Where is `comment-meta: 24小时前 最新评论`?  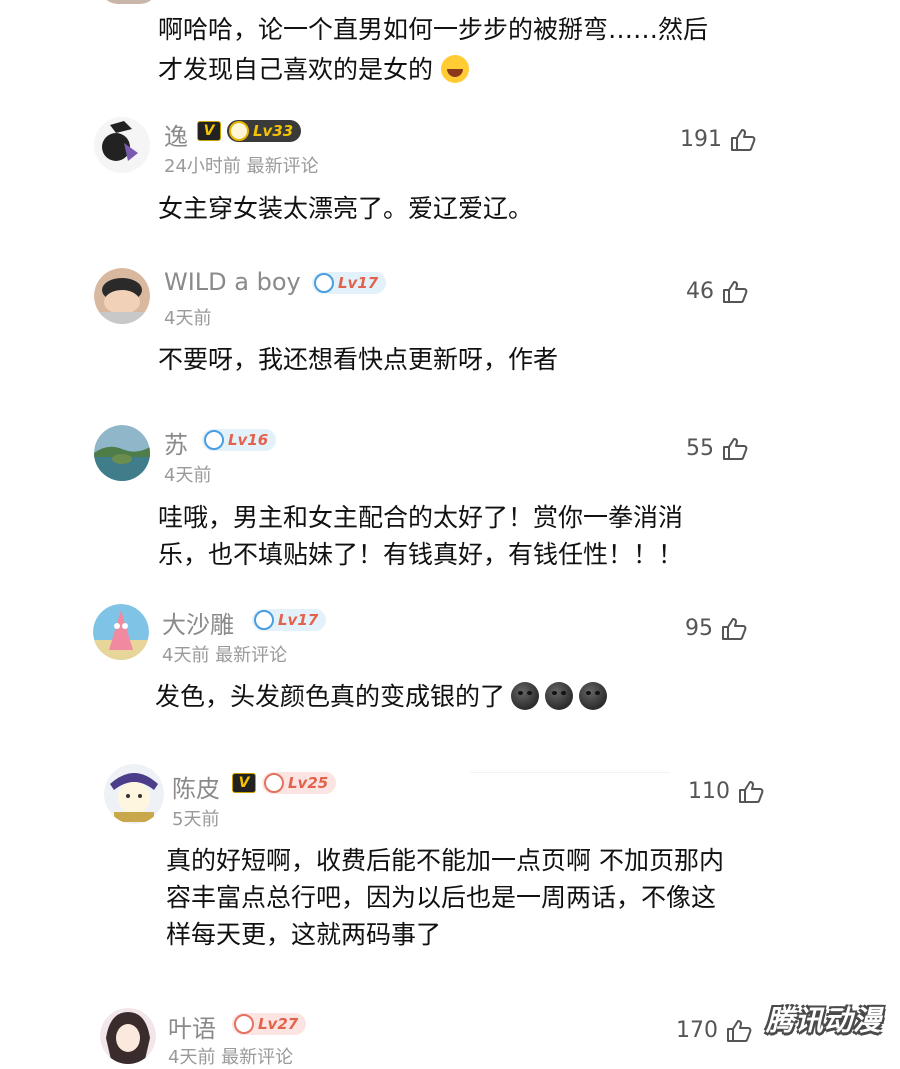 comment-meta: 24小时前 最新评论 is located at coordinates (241, 166).